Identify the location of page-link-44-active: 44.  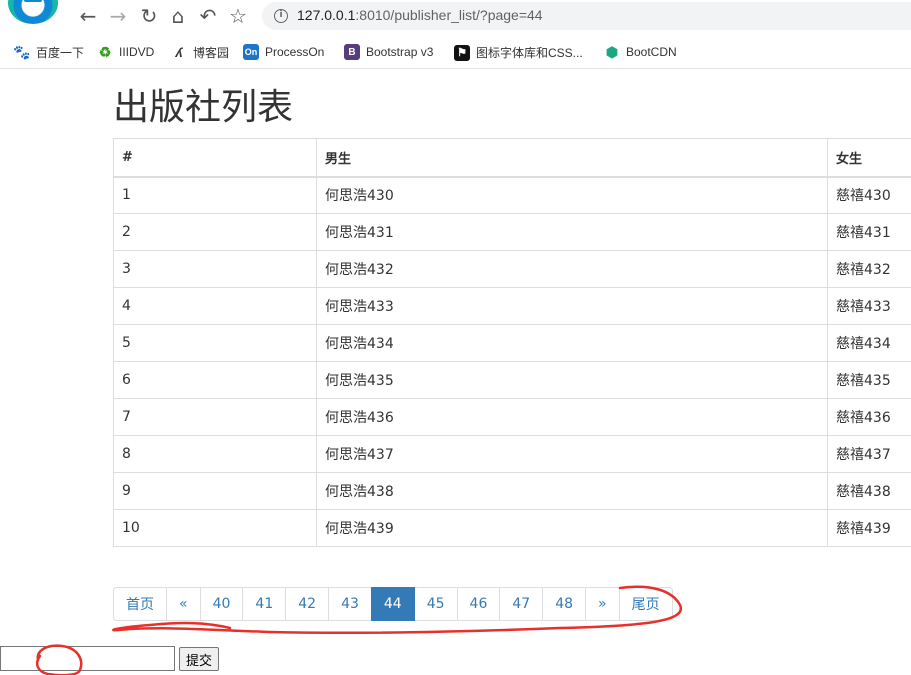
(392, 604).